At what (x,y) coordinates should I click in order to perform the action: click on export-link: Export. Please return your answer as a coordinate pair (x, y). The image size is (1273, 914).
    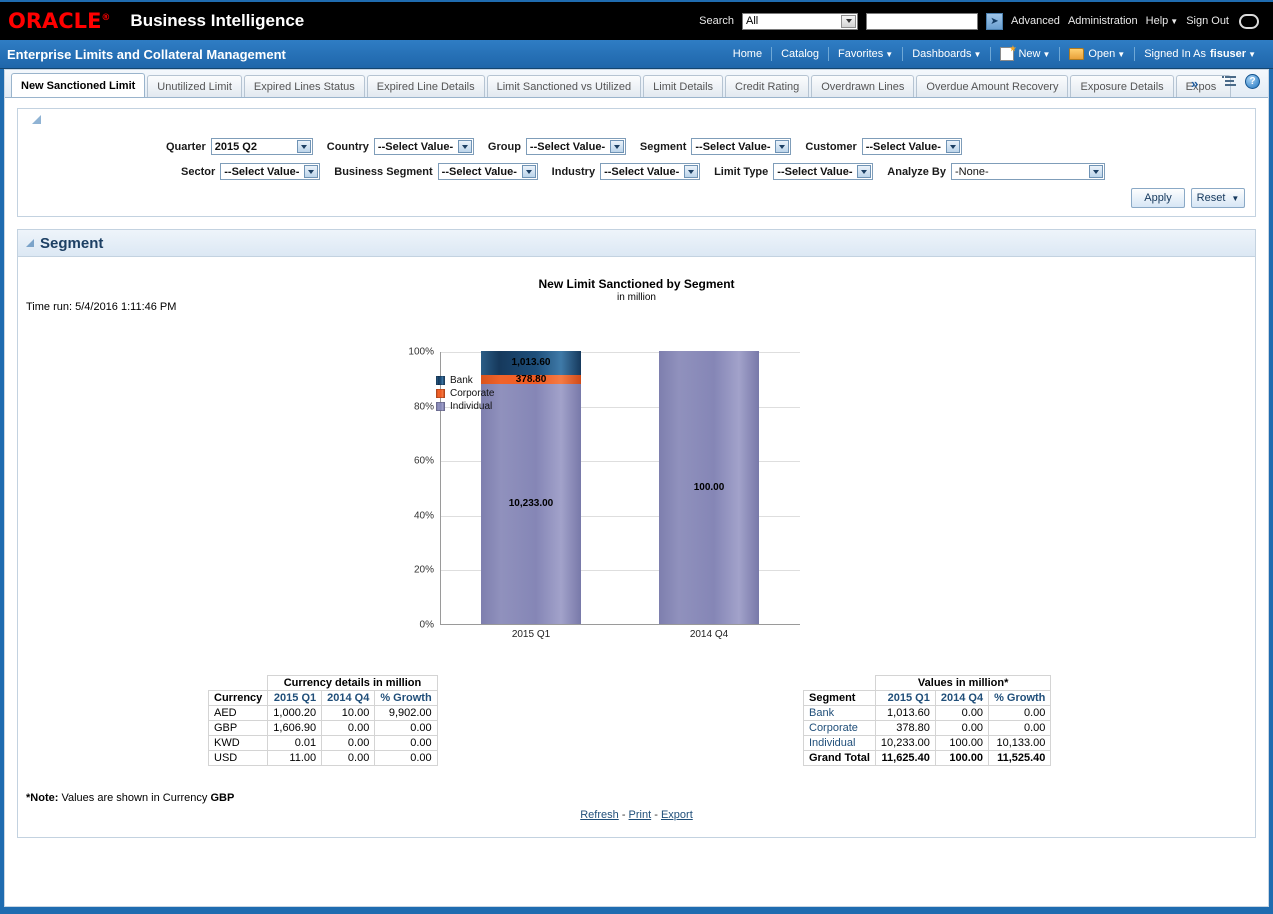
    Looking at the image, I should click on (677, 815).